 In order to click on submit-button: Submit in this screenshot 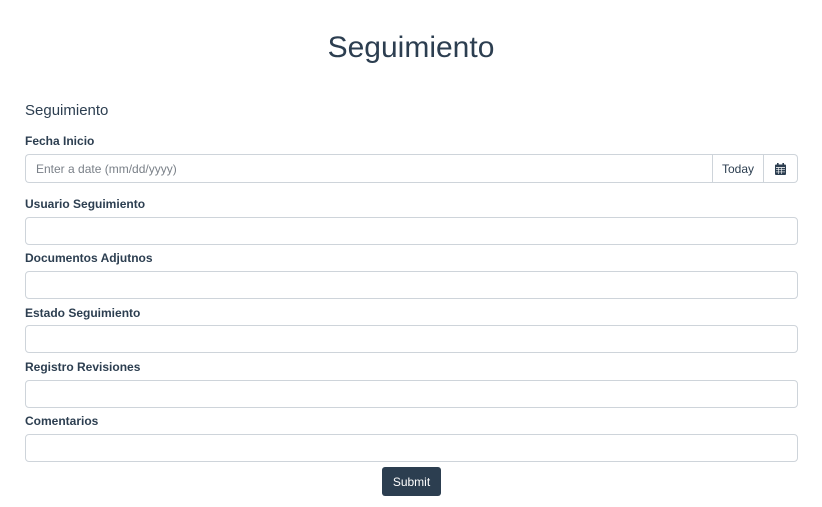, I will do `click(411, 481)`.